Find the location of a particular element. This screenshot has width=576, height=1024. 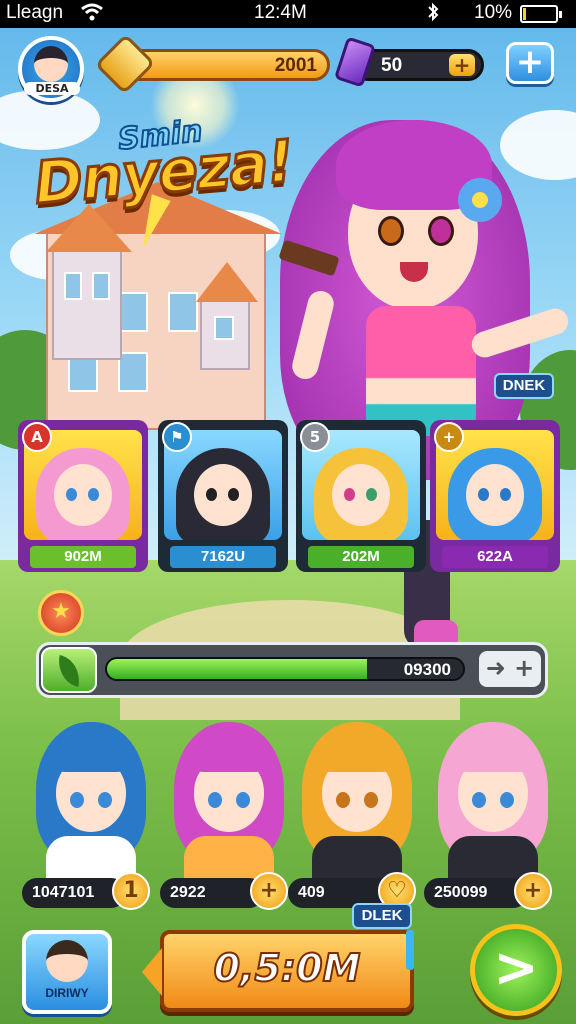

progress-track: 09300 is located at coordinates (285, 669).